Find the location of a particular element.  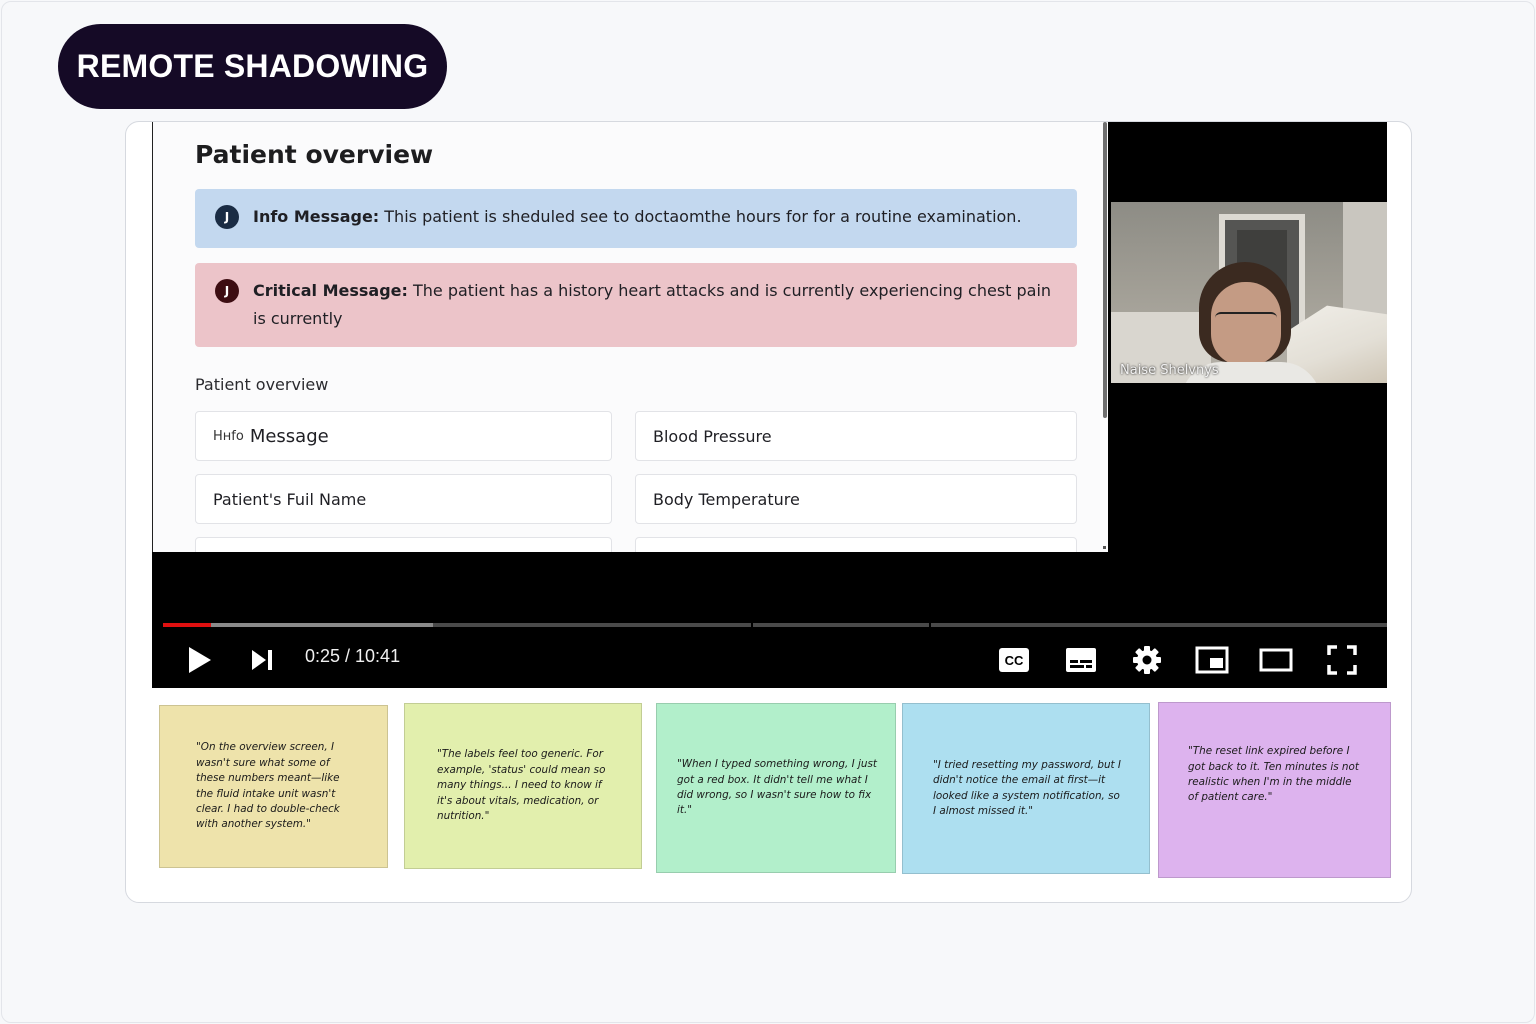

svg-text: CC is located at coordinates (1014, 660).